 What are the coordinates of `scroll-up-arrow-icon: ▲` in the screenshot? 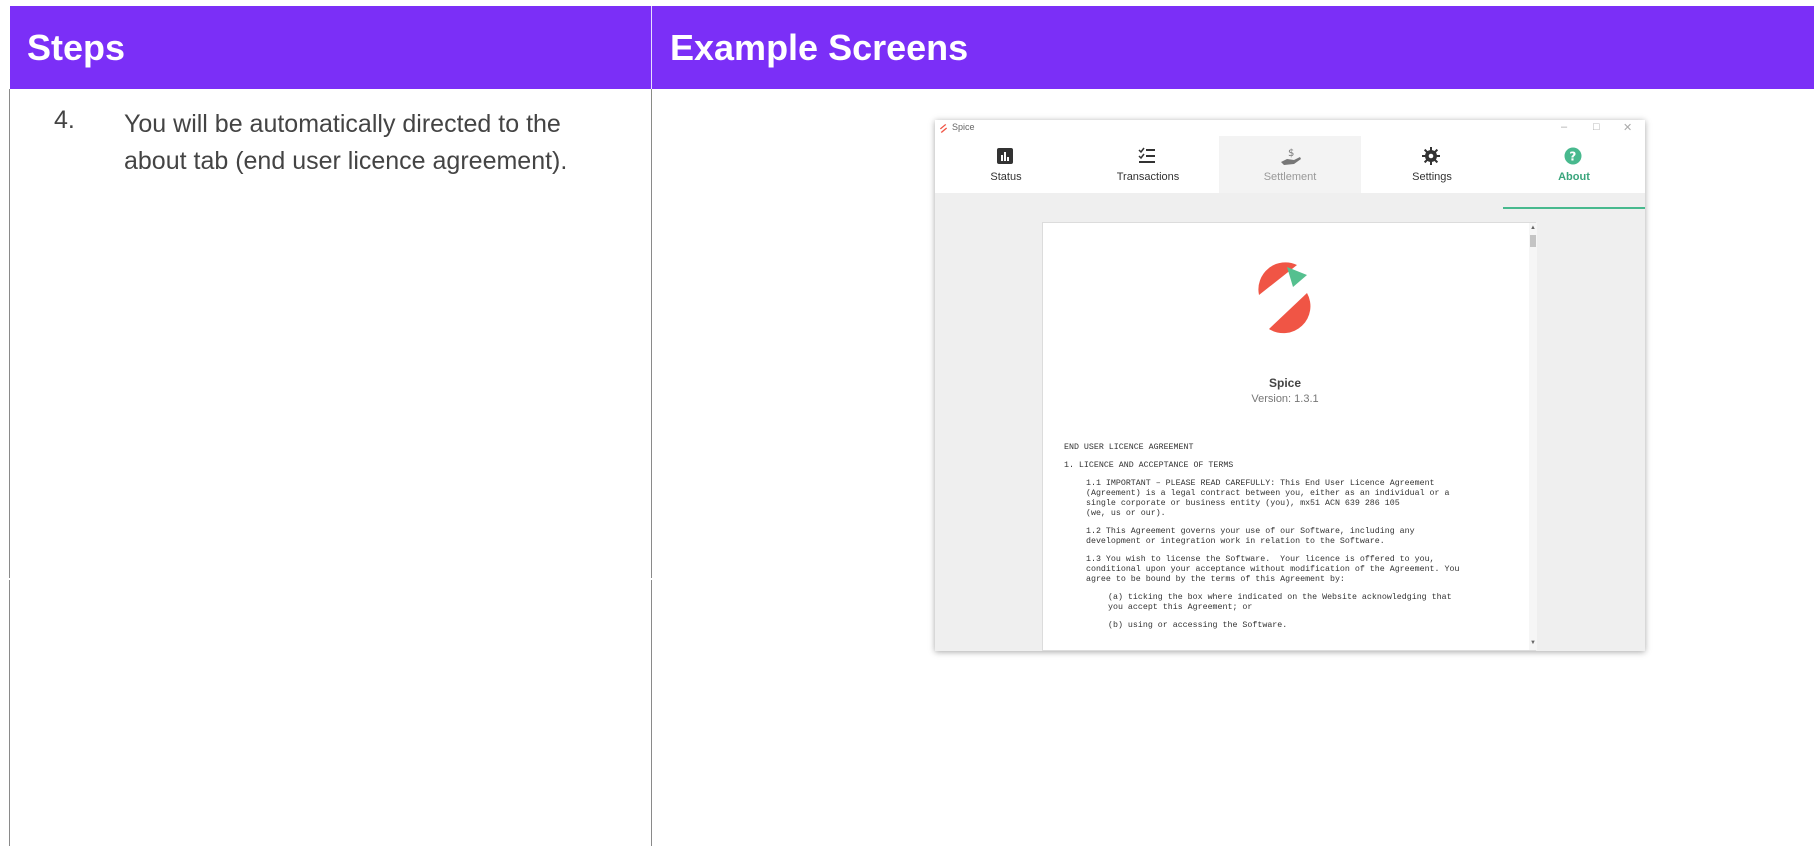 It's located at (1533, 228).